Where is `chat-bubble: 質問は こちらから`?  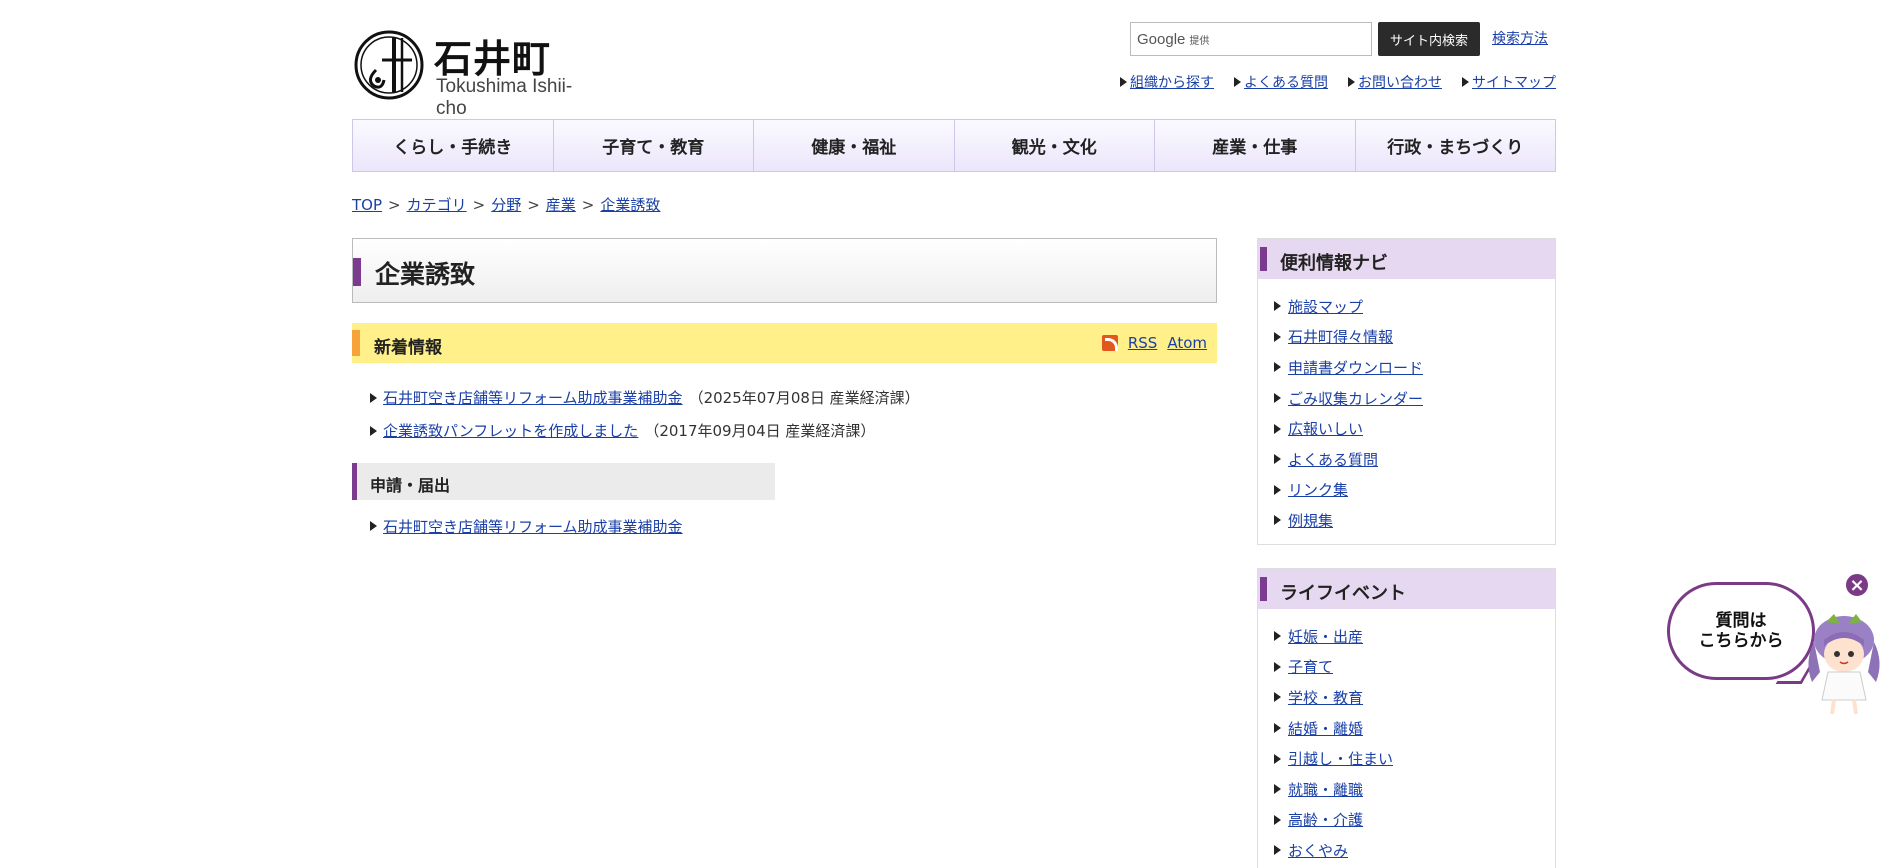 chat-bubble: 質問は こちらから is located at coordinates (1741, 631).